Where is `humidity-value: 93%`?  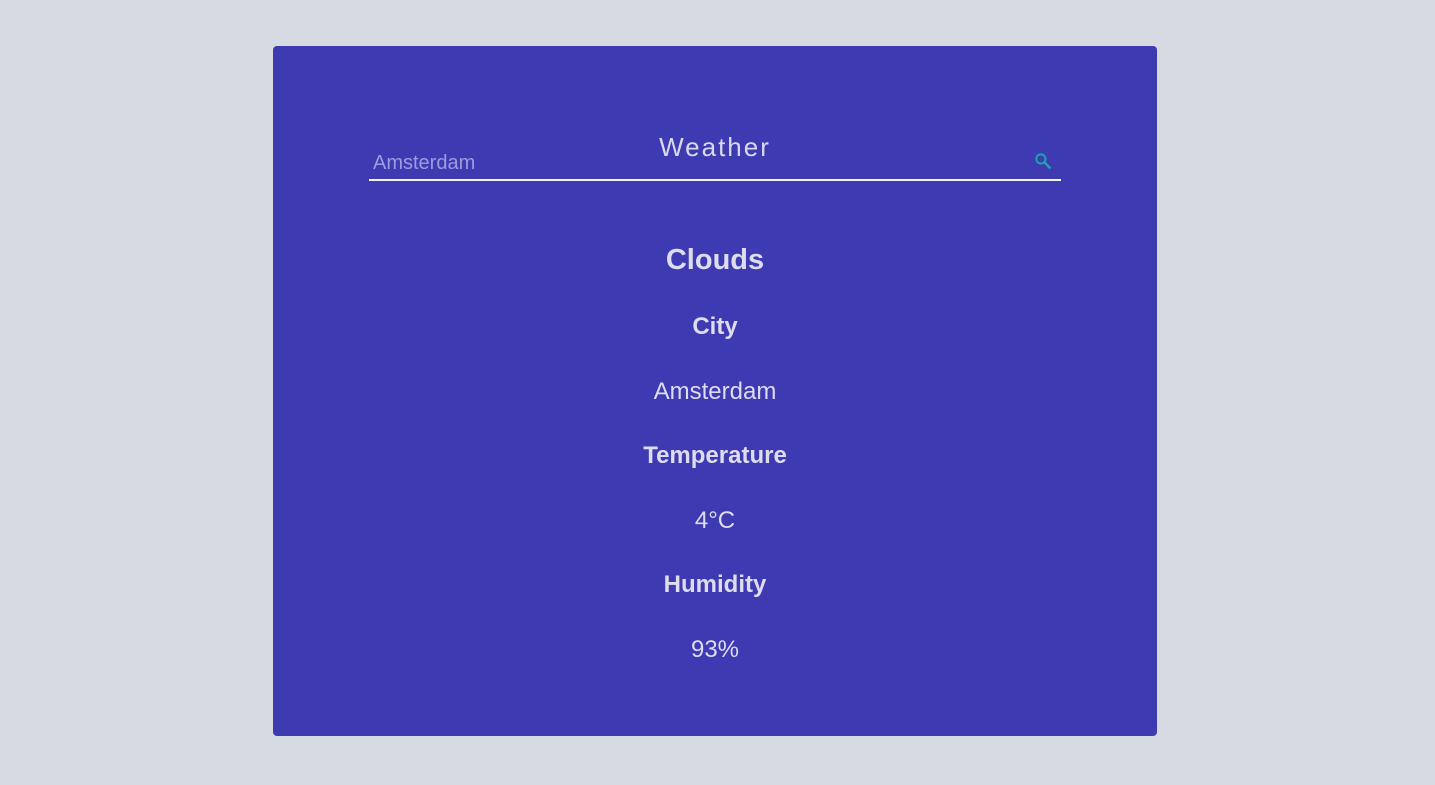 humidity-value: 93% is located at coordinates (715, 649).